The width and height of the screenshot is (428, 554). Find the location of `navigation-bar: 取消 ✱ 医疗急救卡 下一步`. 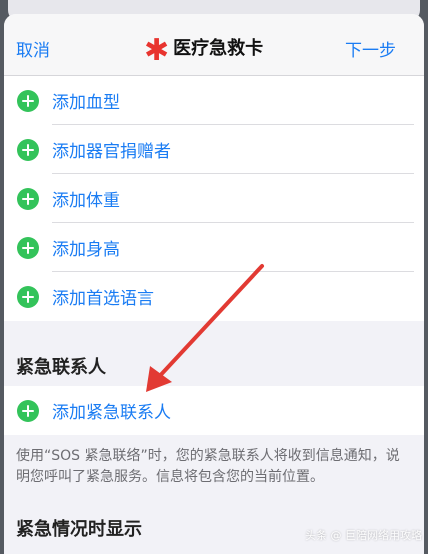

navigation-bar: 取消 ✱ 医疗急救卡 下一步 is located at coordinates (214, 45).